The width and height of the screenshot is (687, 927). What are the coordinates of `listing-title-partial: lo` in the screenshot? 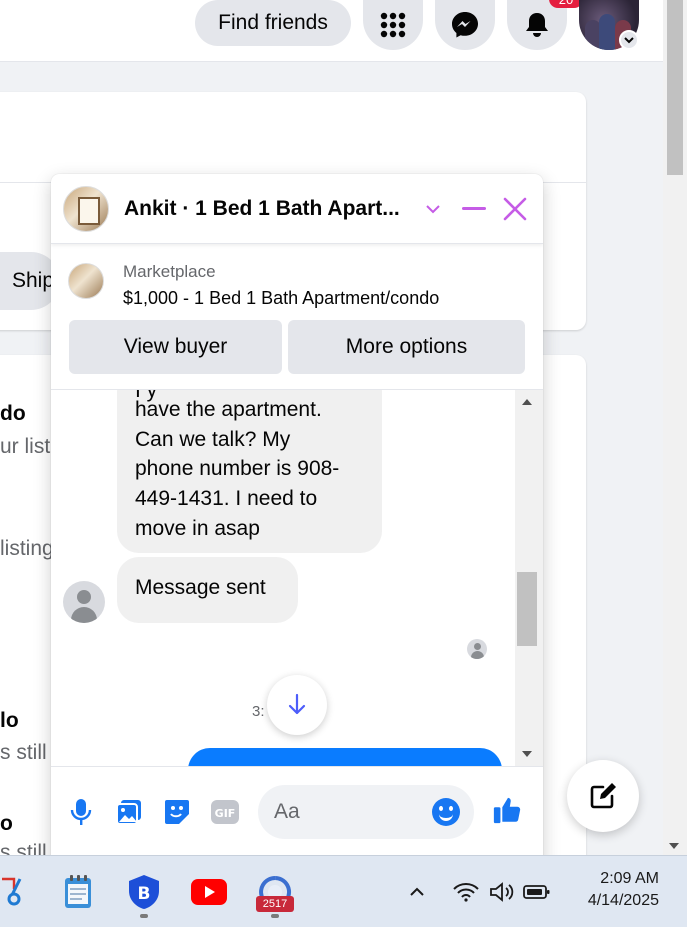 It's located at (9, 720).